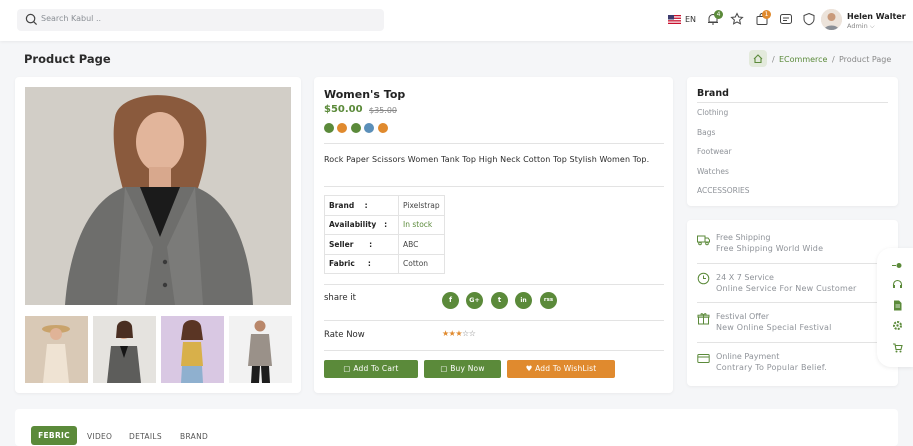  I want to click on share-label: share it, so click(340, 298).